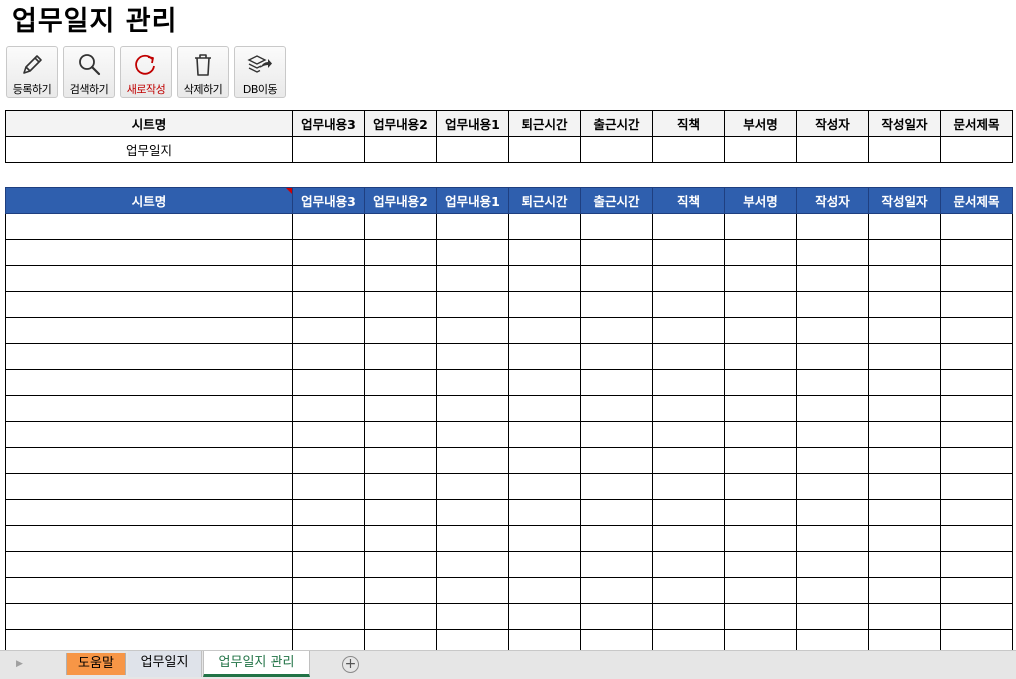 The width and height of the screenshot is (1016, 679). I want to click on tab-help: 도움말, so click(96, 664).